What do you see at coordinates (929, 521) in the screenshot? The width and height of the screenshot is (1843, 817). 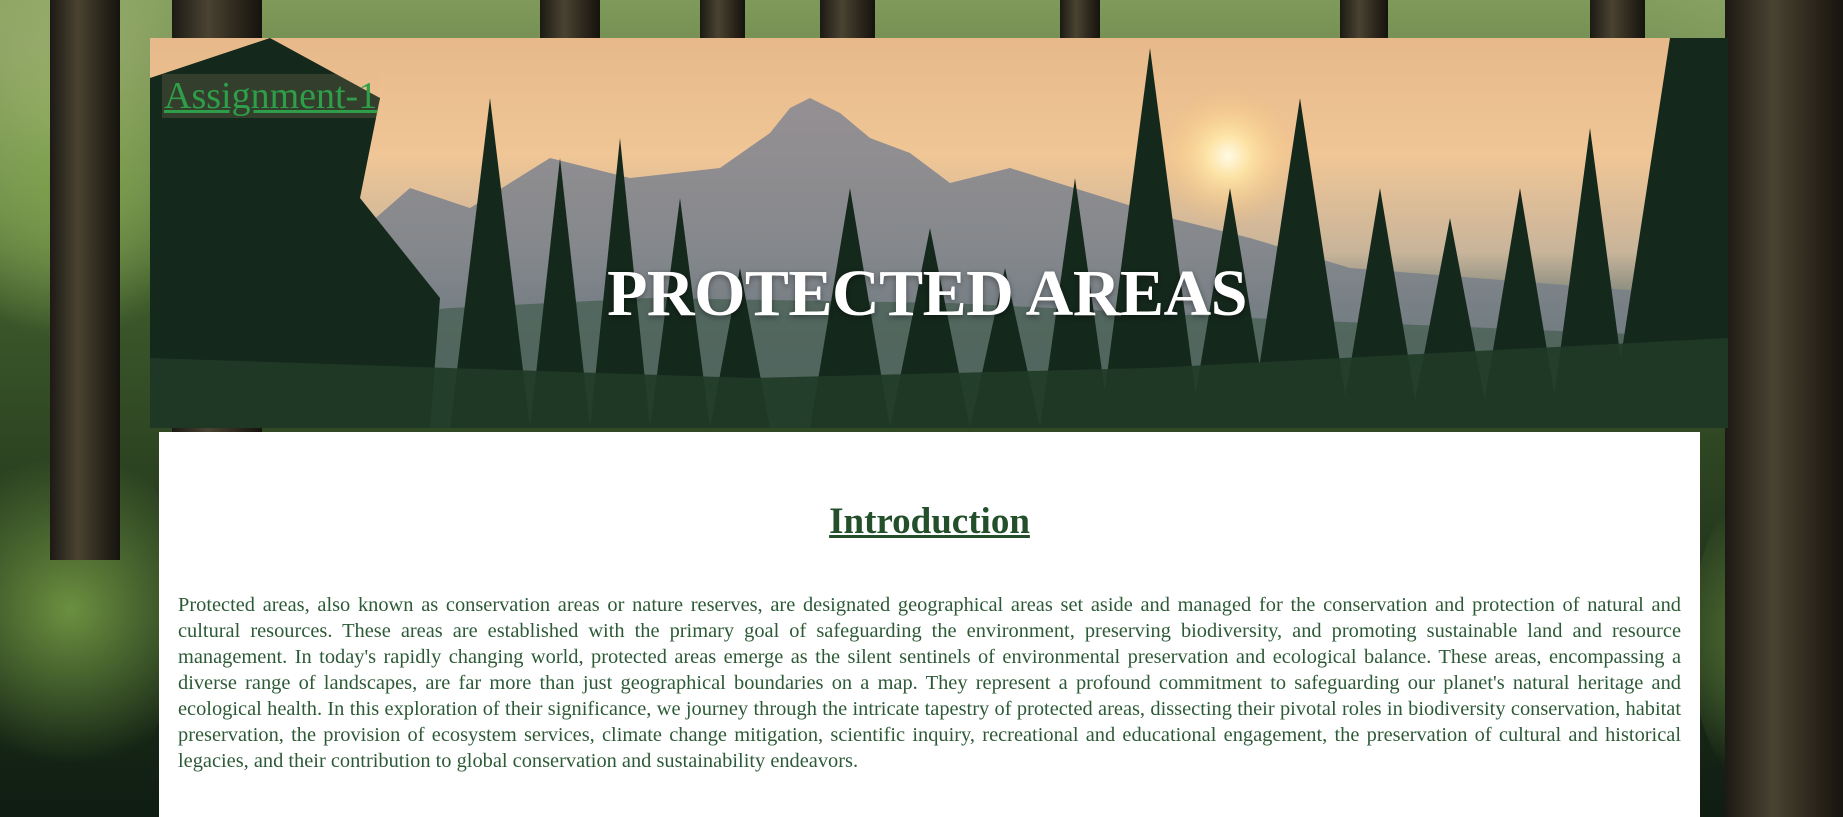 I see `section-heading-introduction: Introduction` at bounding box center [929, 521].